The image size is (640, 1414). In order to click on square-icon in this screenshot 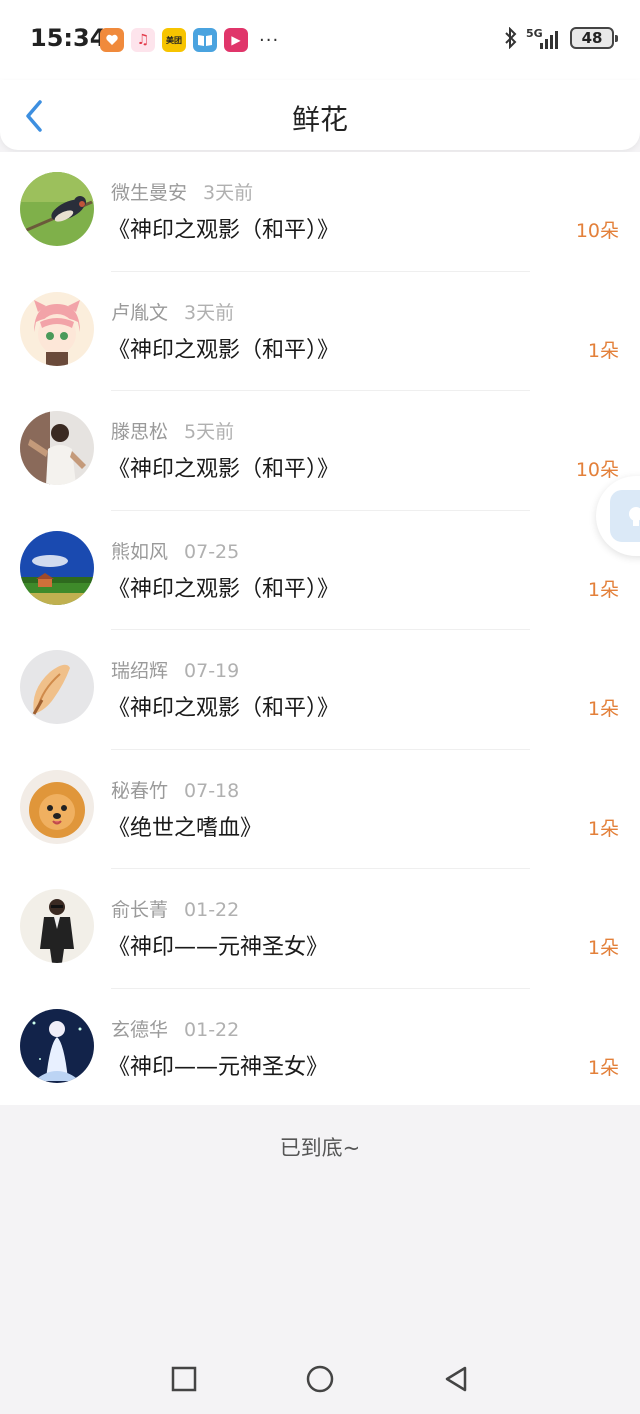, I will do `click(184, 1379)`.